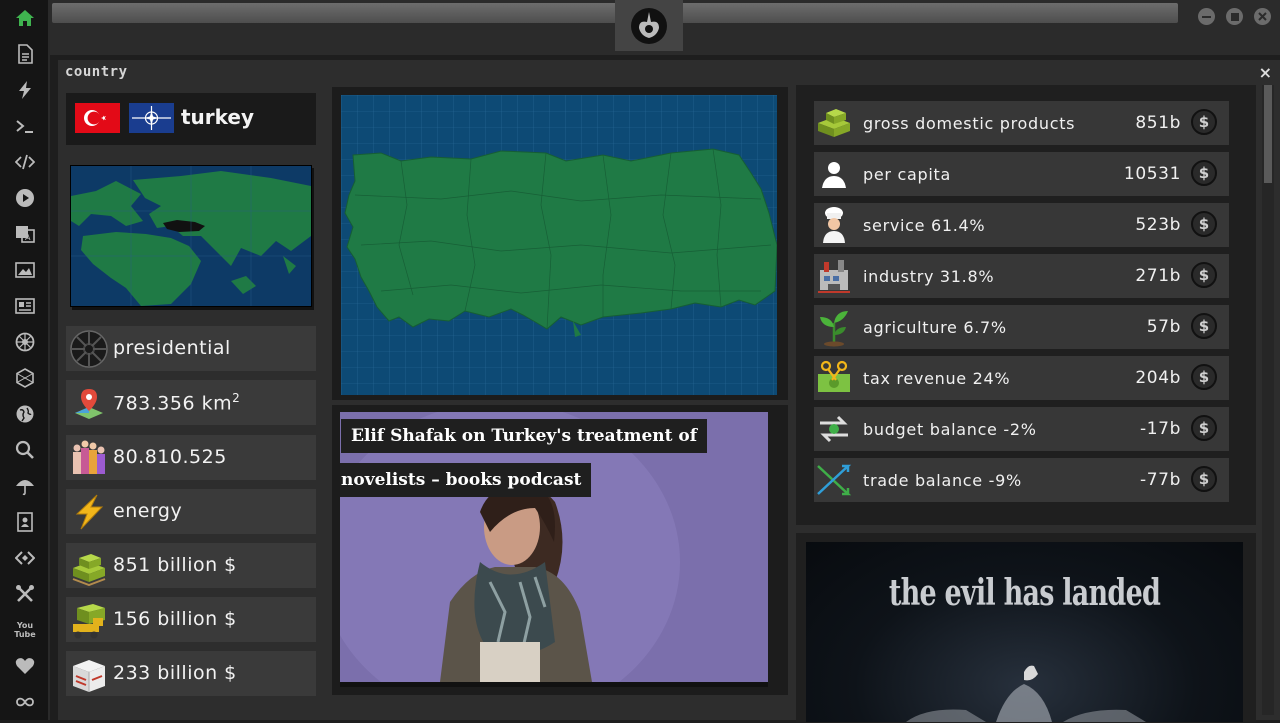 The width and height of the screenshot is (1280, 723). I want to click on econ-label-trade-balance: trade balance -9%, so click(942, 480).